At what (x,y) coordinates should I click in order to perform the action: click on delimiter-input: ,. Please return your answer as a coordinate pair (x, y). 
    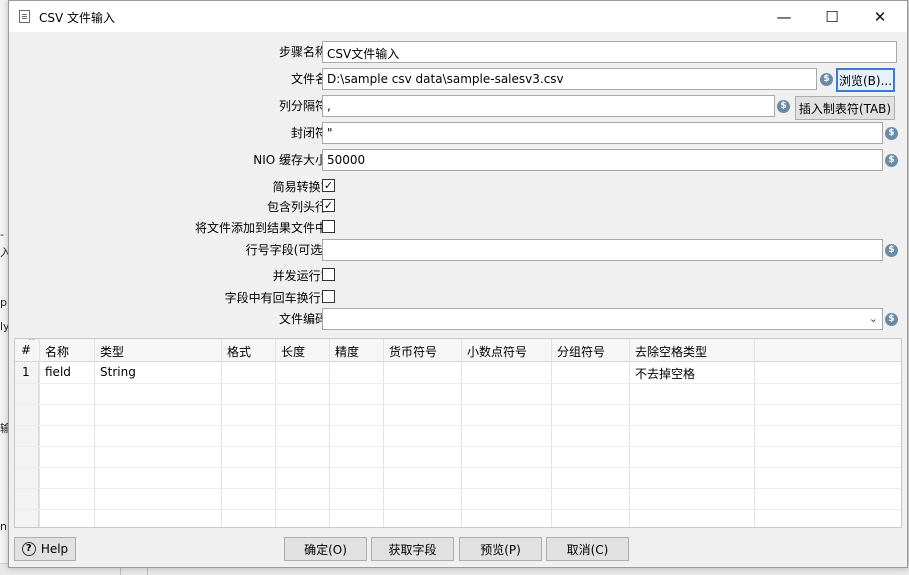
    Looking at the image, I should click on (548, 106).